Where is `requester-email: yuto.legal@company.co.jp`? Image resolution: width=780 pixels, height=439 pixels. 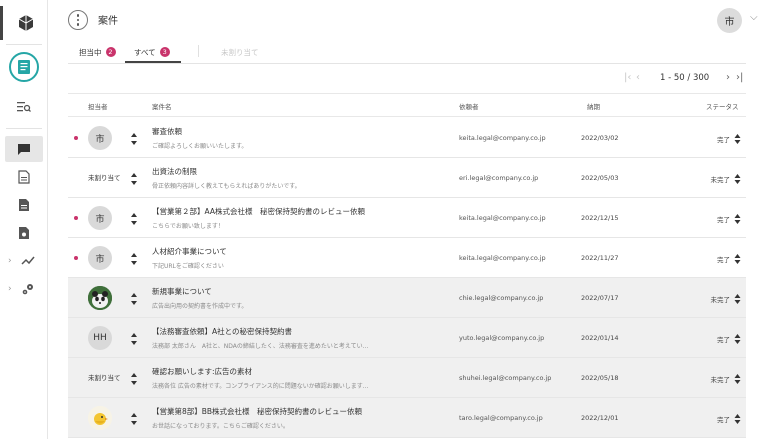
requester-email: yuto.legal@company.co.jp is located at coordinates (502, 338).